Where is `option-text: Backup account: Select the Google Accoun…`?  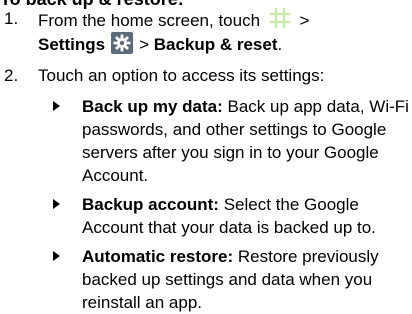
option-text: Backup account: Select the Google Accoun… is located at coordinates (246, 216).